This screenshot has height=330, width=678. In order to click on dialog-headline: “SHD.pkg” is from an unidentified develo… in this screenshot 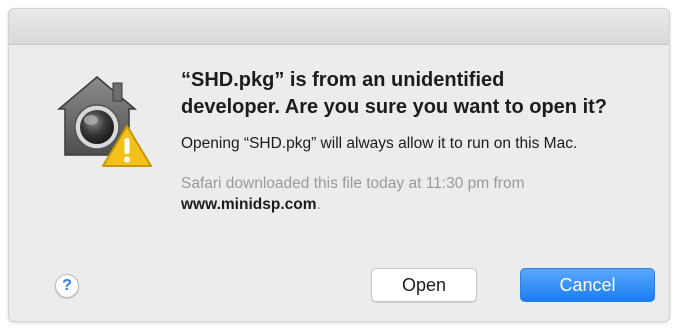, I will do `click(416, 94)`.